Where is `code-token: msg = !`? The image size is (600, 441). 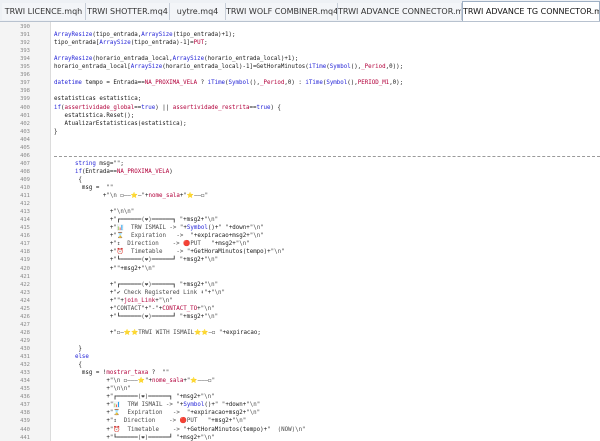
code-token: msg = ! is located at coordinates (80, 373).